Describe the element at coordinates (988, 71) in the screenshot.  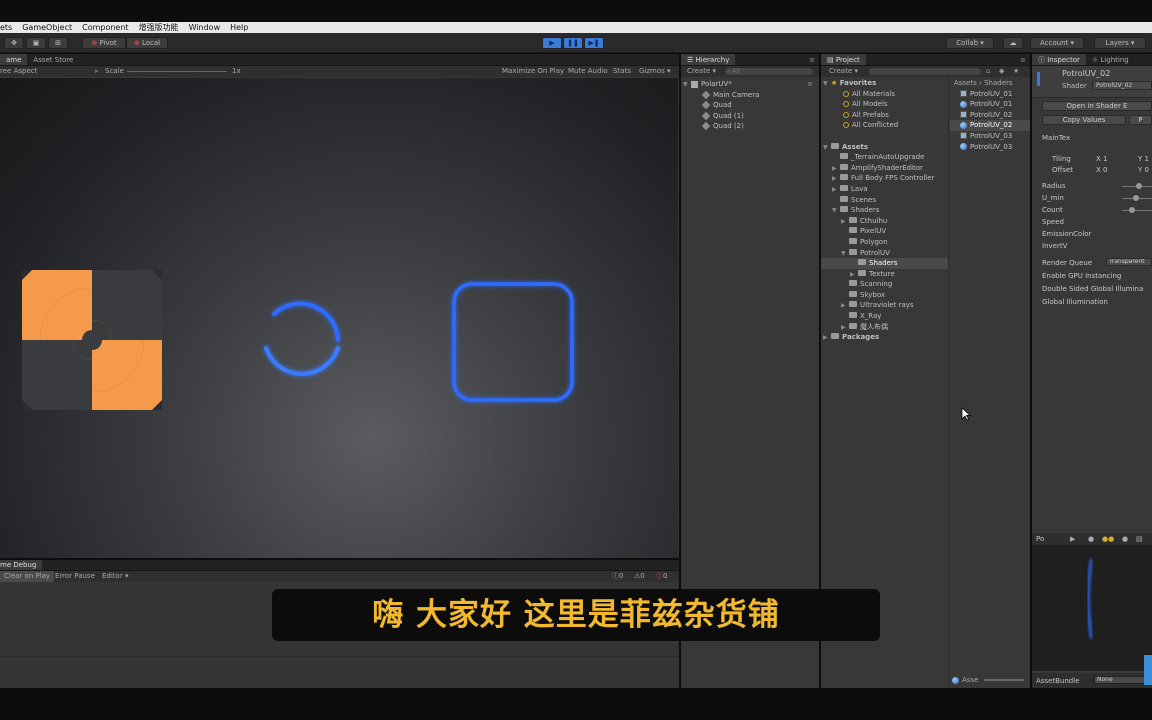
I see `search-by-type-icon: ⌂` at that location.